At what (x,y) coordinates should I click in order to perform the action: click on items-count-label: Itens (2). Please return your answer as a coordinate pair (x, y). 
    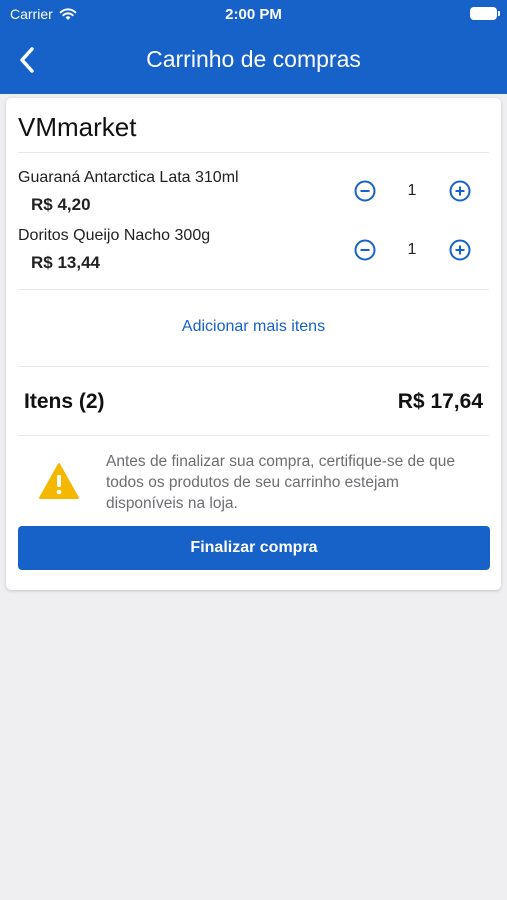
    Looking at the image, I should click on (64, 401).